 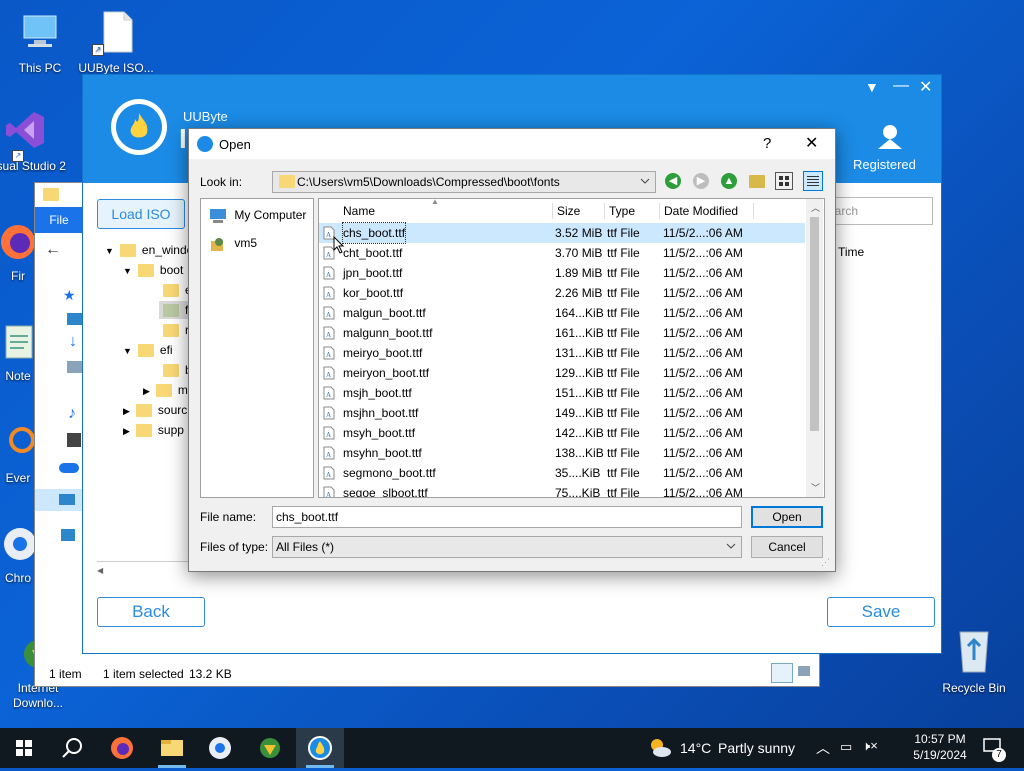 I want to click on details-view-icon, so click(x=782, y=673).